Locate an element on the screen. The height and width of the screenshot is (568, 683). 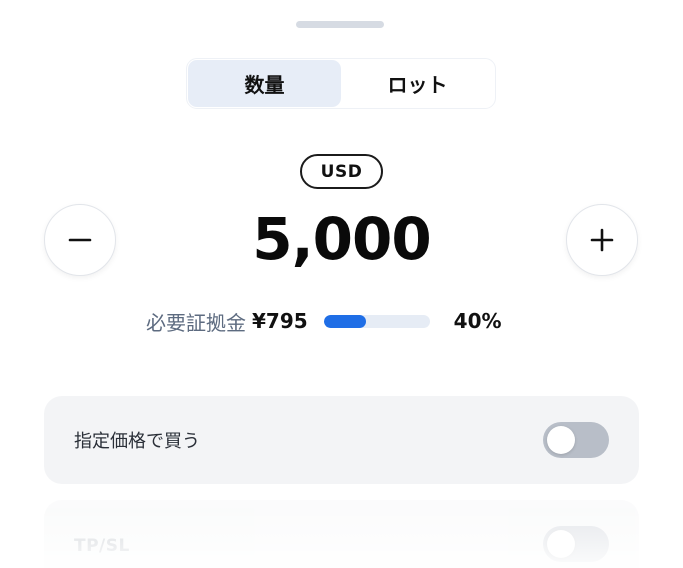
unit-segmented-control: 数量 ロット is located at coordinates (341, 83).